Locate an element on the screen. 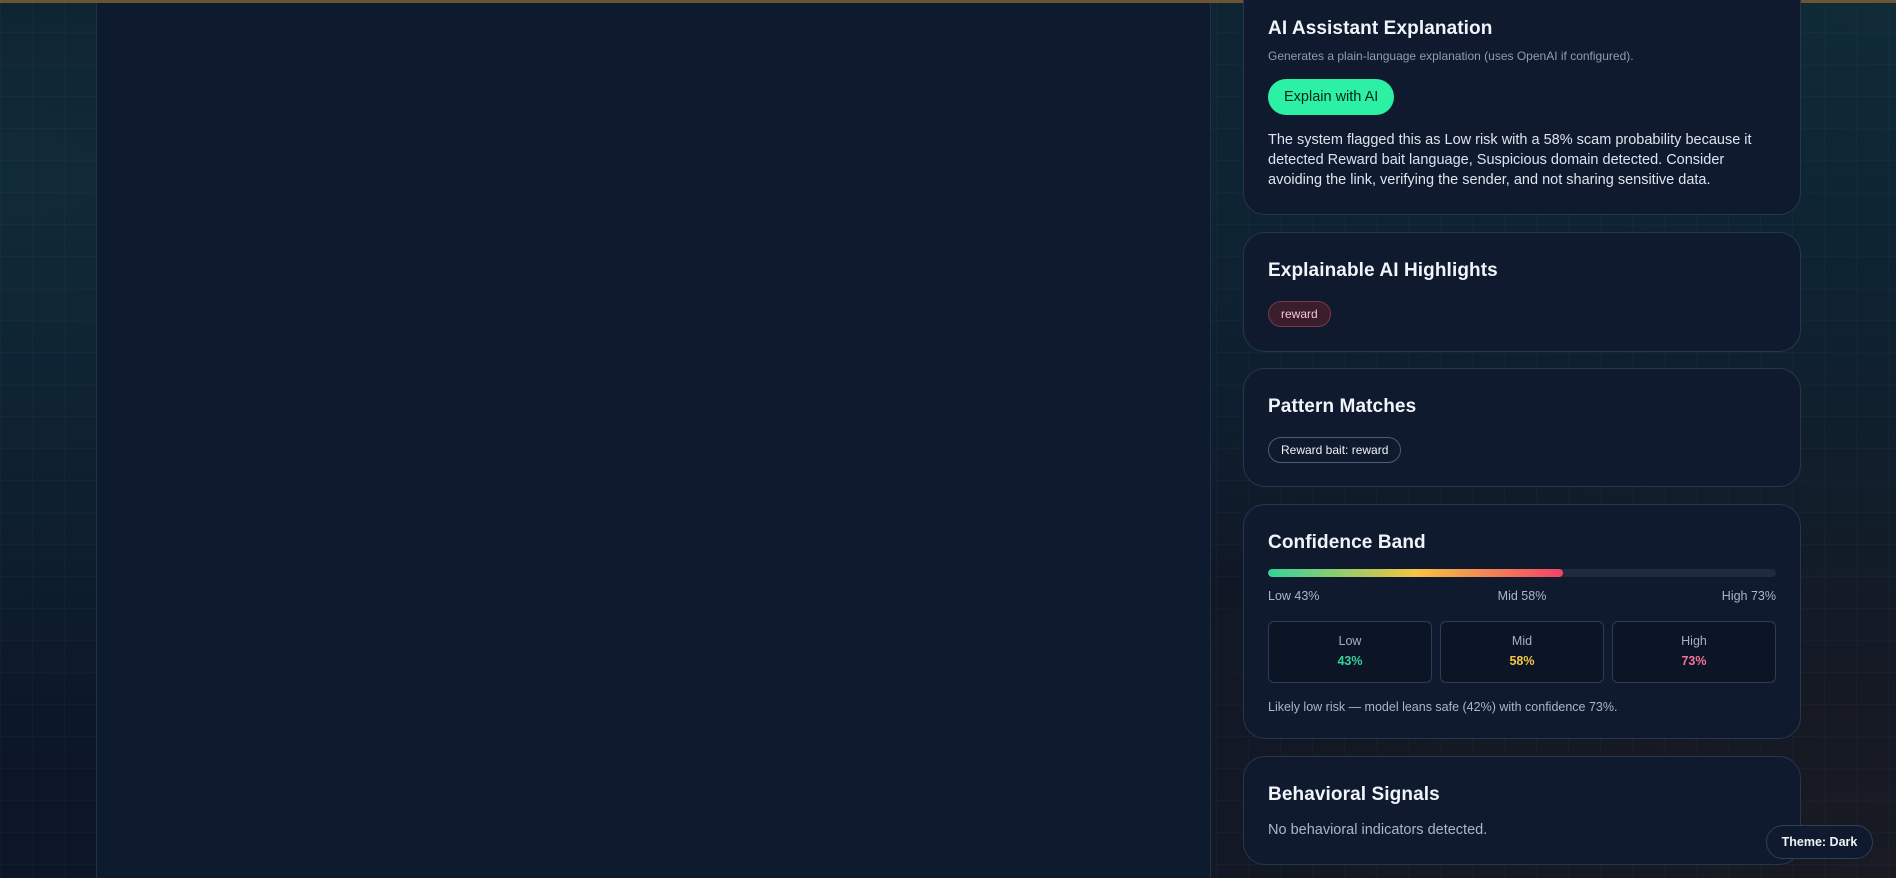  band-box-label: High is located at coordinates (1694, 641).